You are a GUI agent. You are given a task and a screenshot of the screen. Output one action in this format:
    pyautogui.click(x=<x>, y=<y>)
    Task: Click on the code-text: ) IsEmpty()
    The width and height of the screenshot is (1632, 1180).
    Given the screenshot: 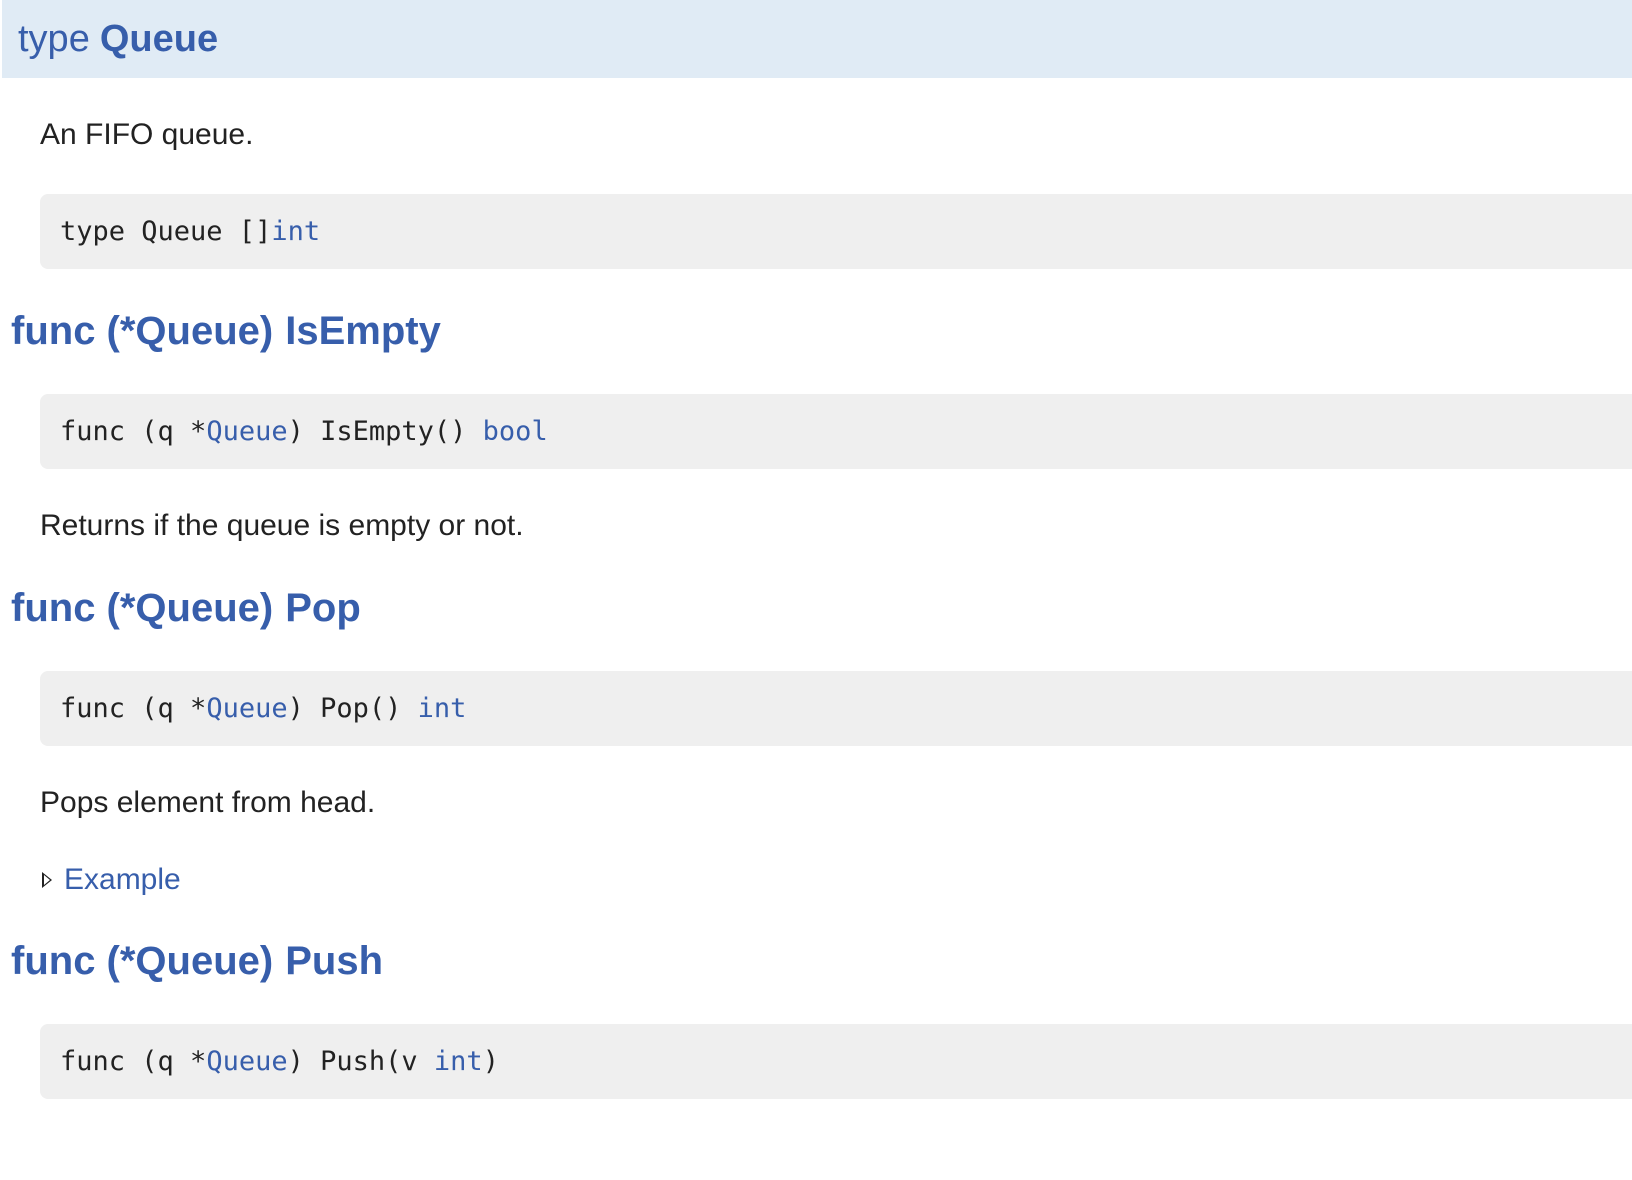 What is the action you would take?
    pyautogui.click(x=385, y=431)
    